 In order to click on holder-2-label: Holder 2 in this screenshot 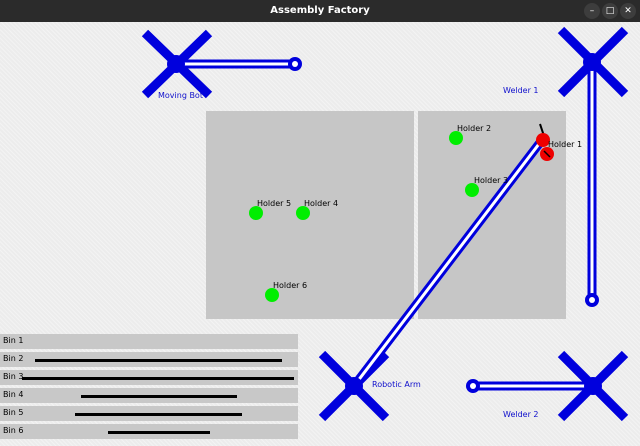, I will do `click(474, 128)`.